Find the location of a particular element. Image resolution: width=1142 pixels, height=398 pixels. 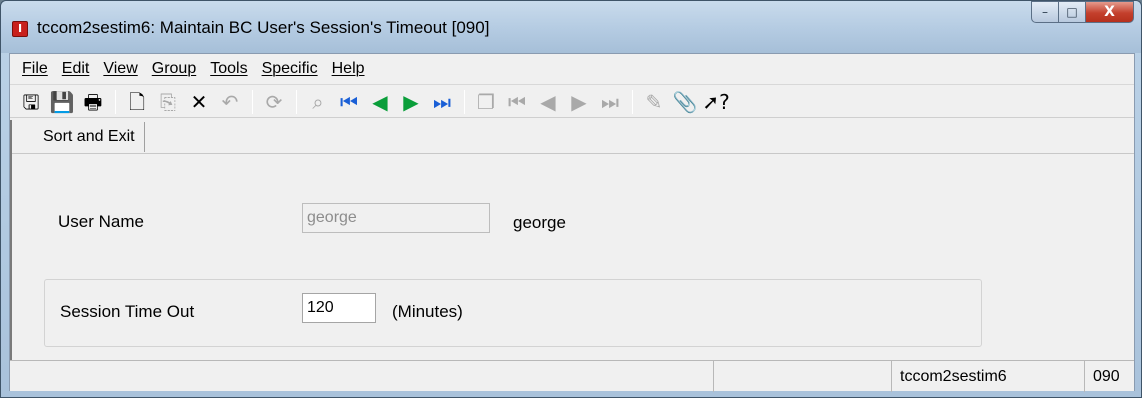

close-button: X is located at coordinates (1110, 12).